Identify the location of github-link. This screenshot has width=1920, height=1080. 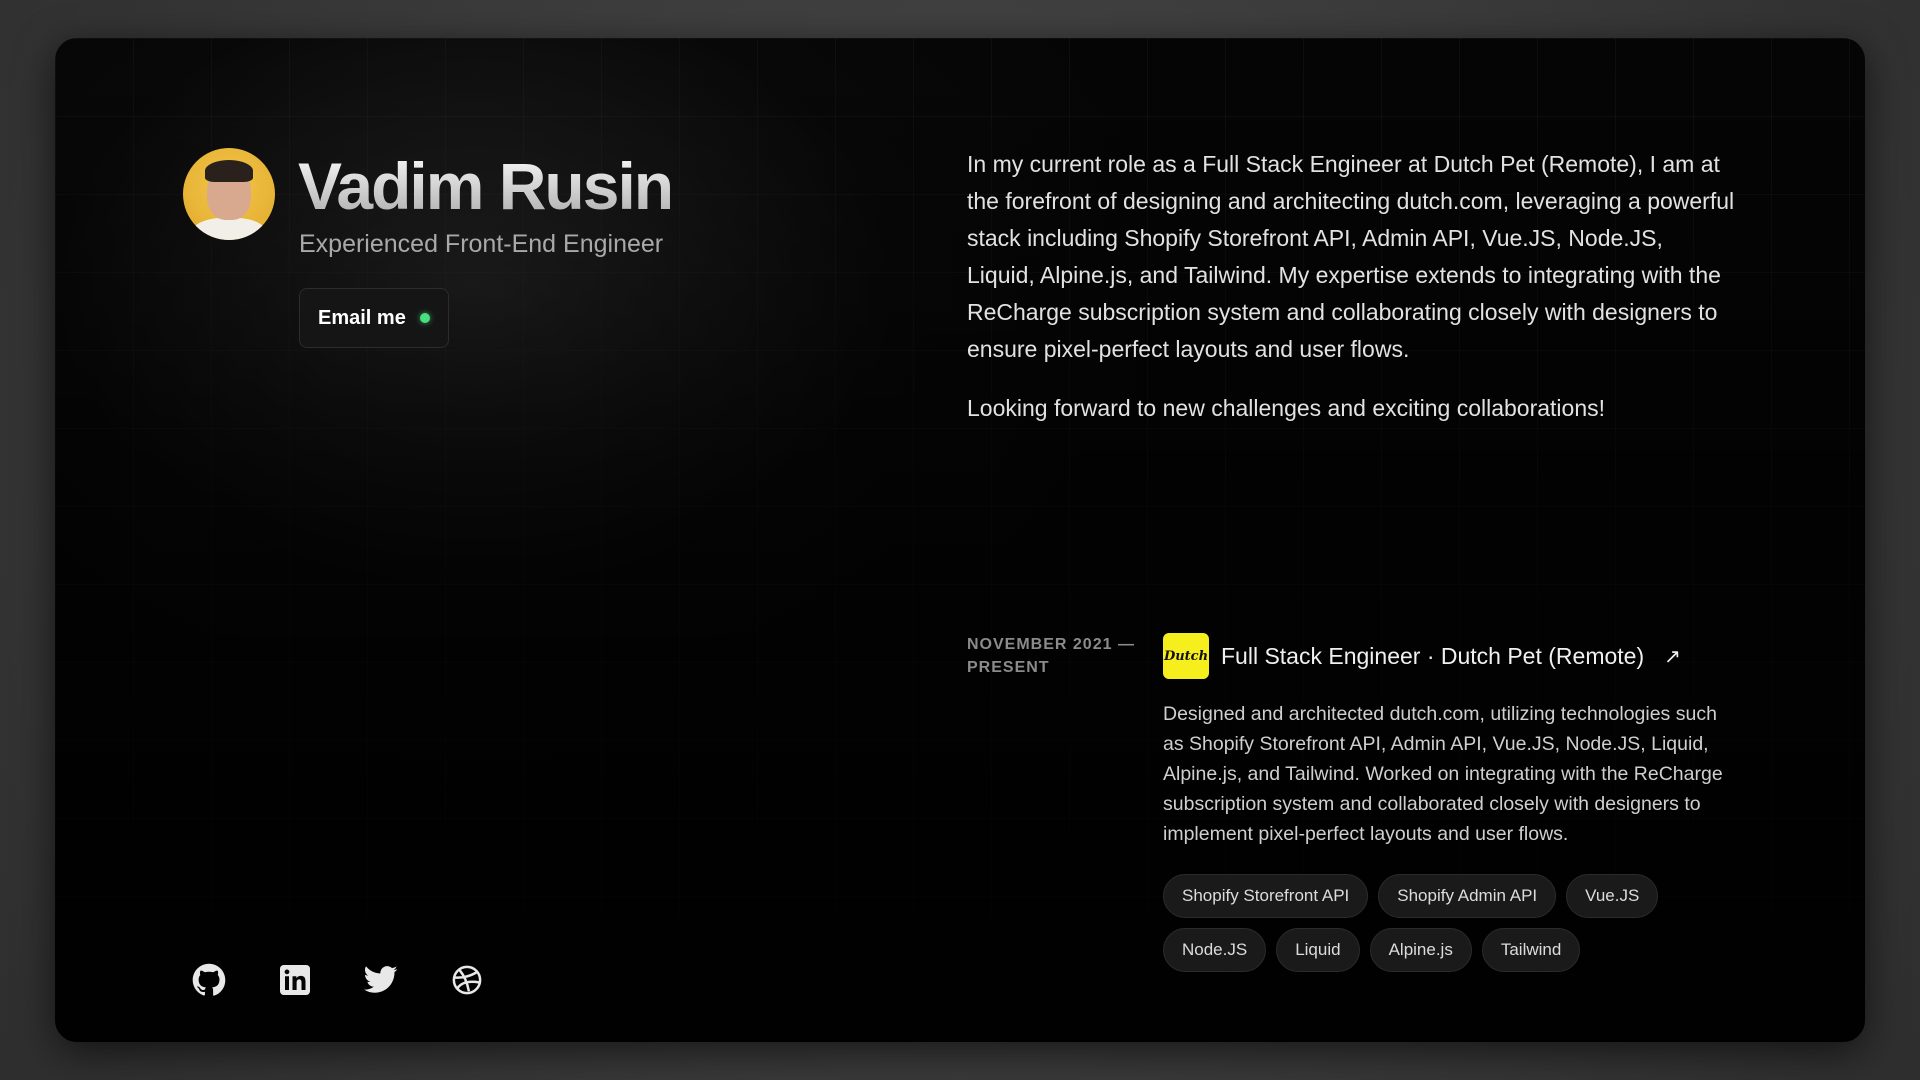
(209, 980).